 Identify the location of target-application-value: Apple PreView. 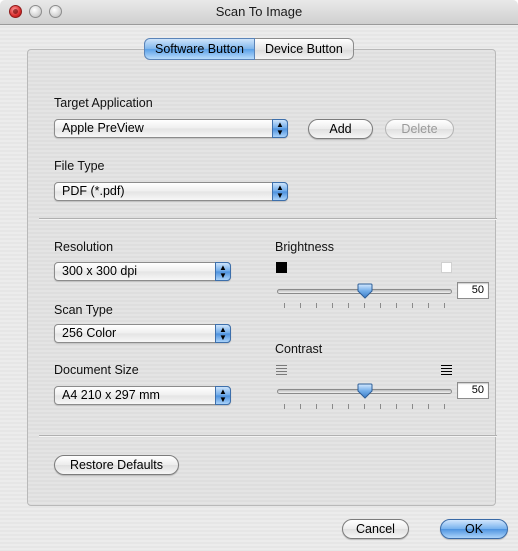
(103, 128).